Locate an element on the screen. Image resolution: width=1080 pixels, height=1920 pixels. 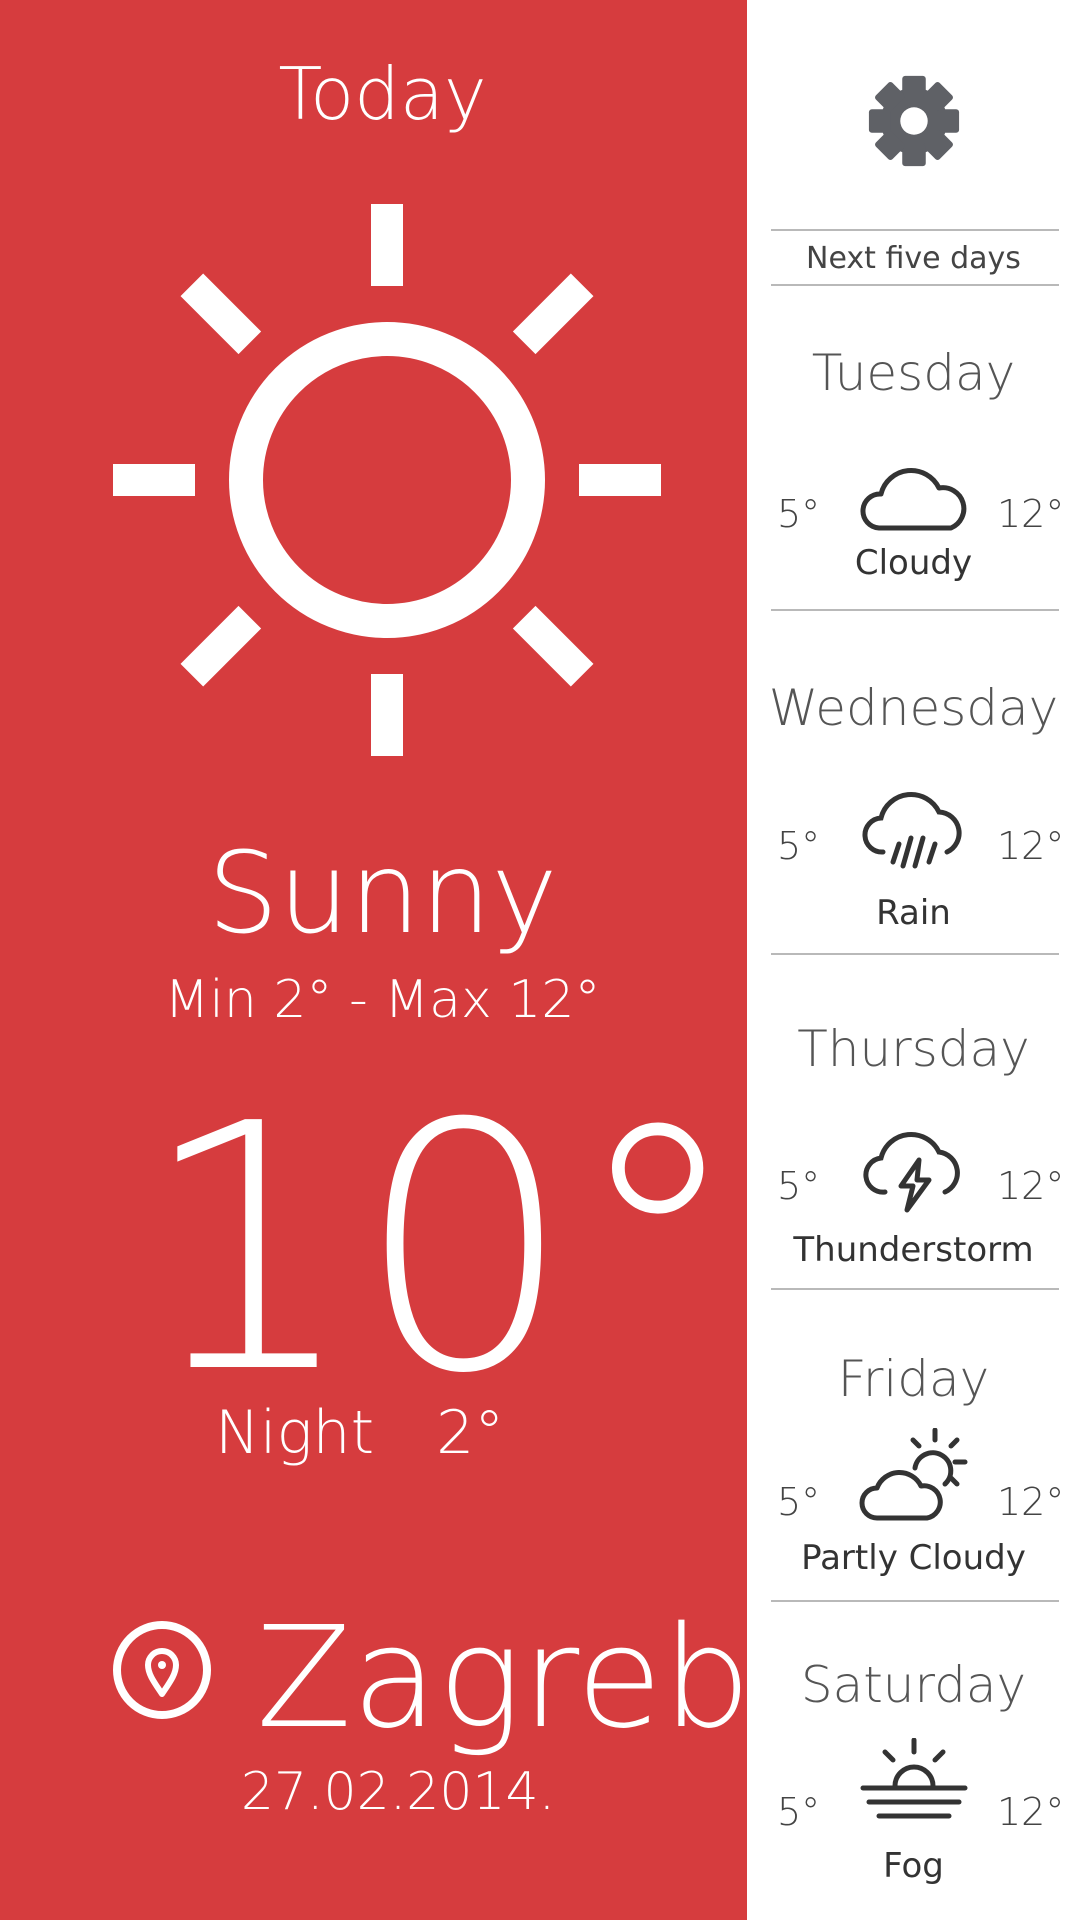
fog-icon is located at coordinates (914, 1778).